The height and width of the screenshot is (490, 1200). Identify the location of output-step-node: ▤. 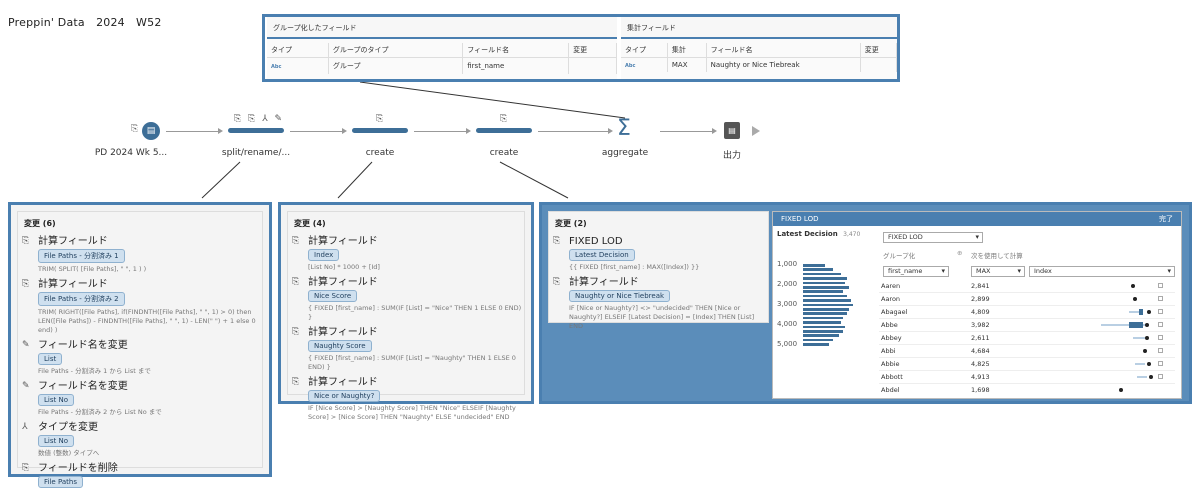
(732, 130).